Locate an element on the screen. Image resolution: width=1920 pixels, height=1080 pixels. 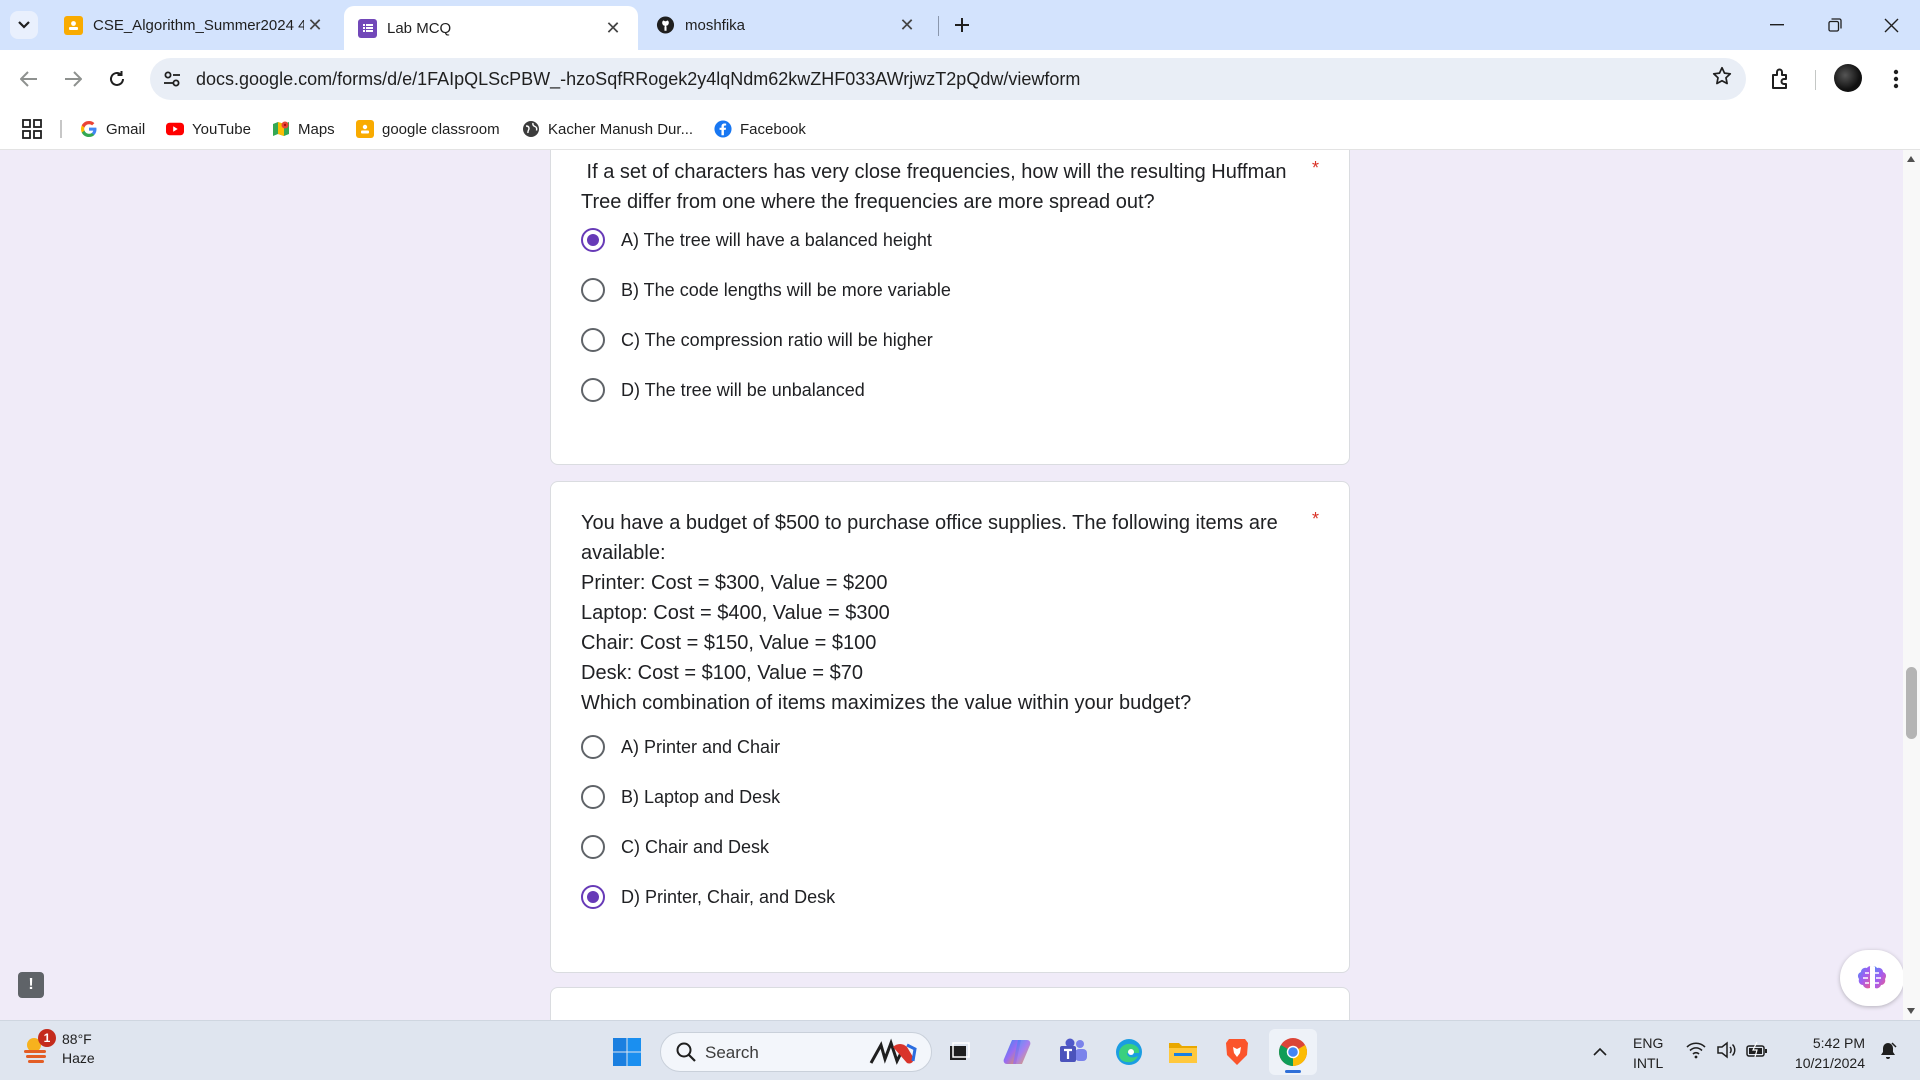
option-label: B) Laptop and Desk is located at coordinates (701, 796).